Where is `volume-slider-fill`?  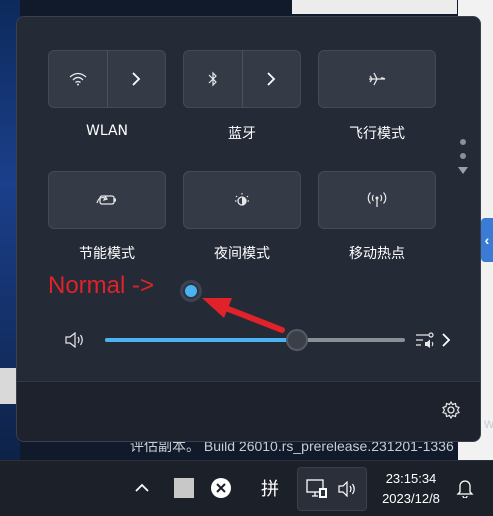
volume-slider-fill is located at coordinates (201, 340).